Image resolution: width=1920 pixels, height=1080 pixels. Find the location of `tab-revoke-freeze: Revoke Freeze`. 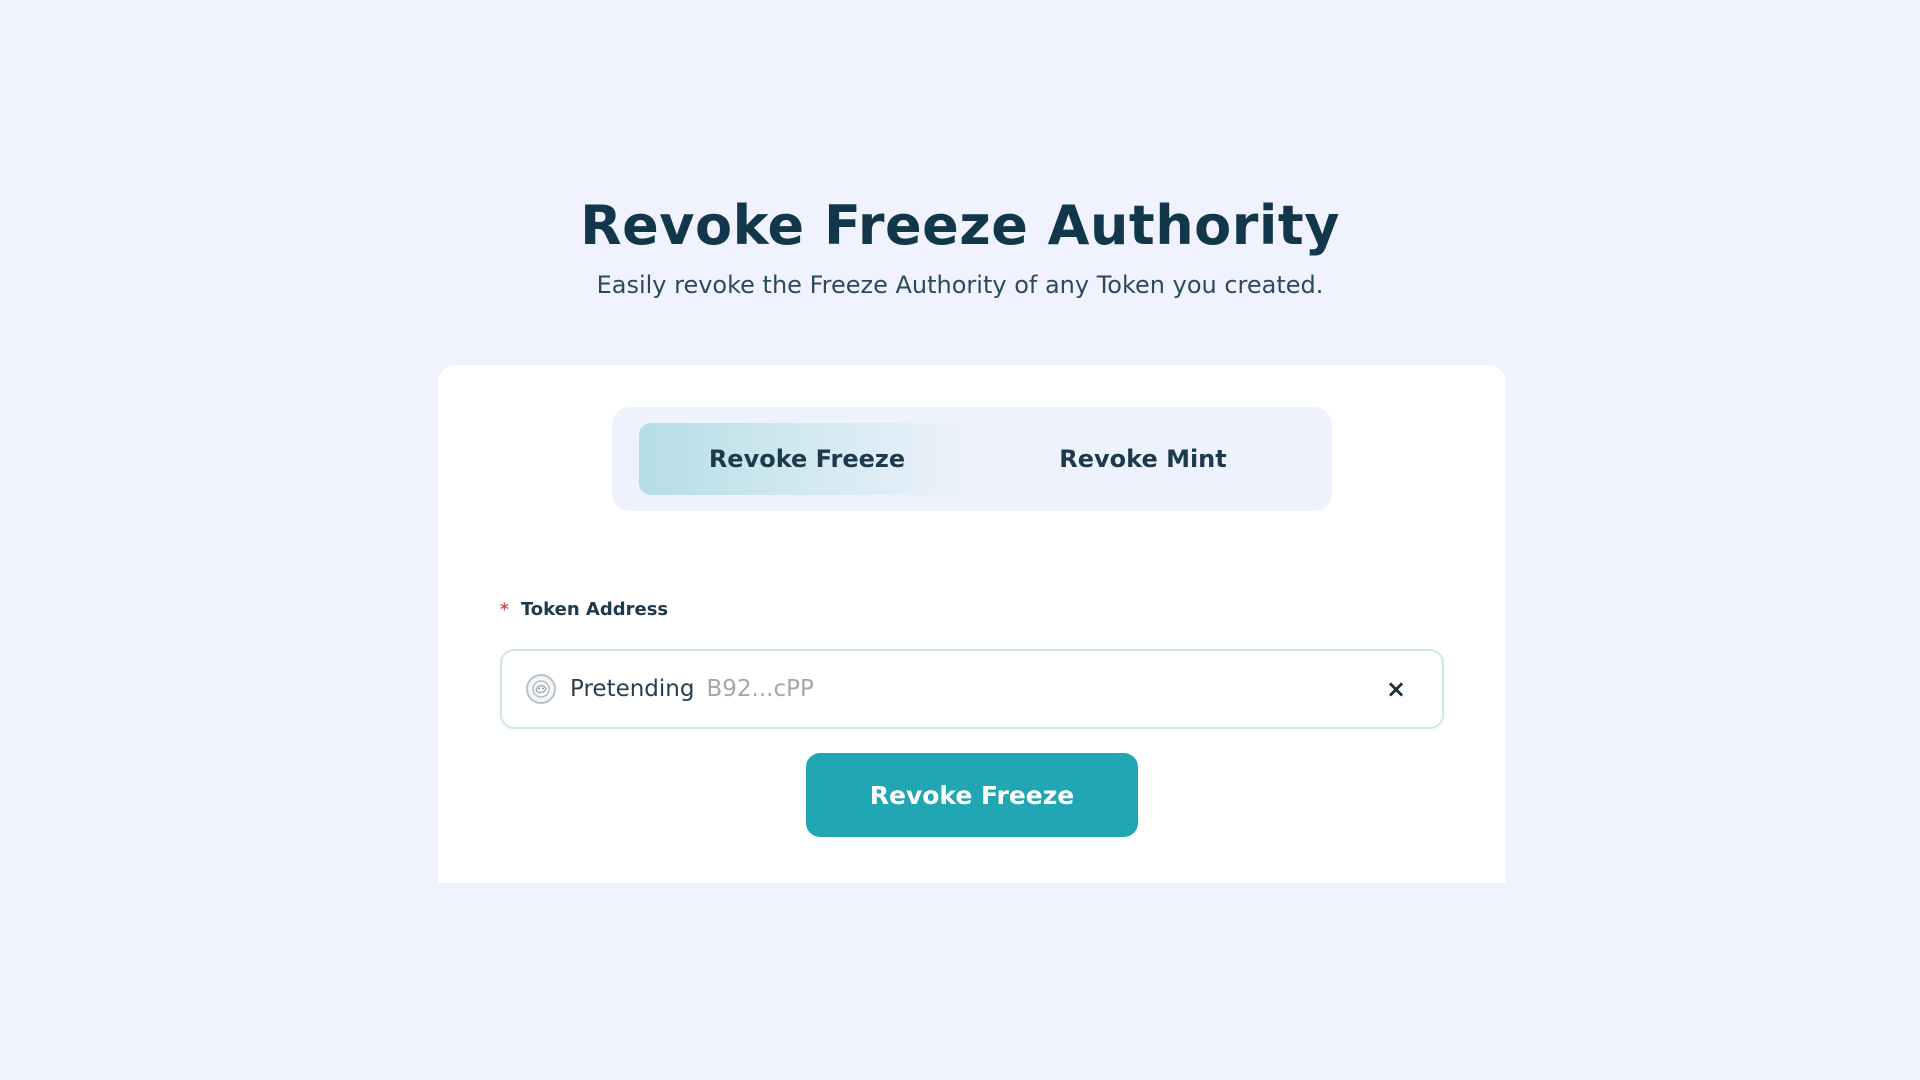

tab-revoke-freeze: Revoke Freeze is located at coordinates (807, 459).